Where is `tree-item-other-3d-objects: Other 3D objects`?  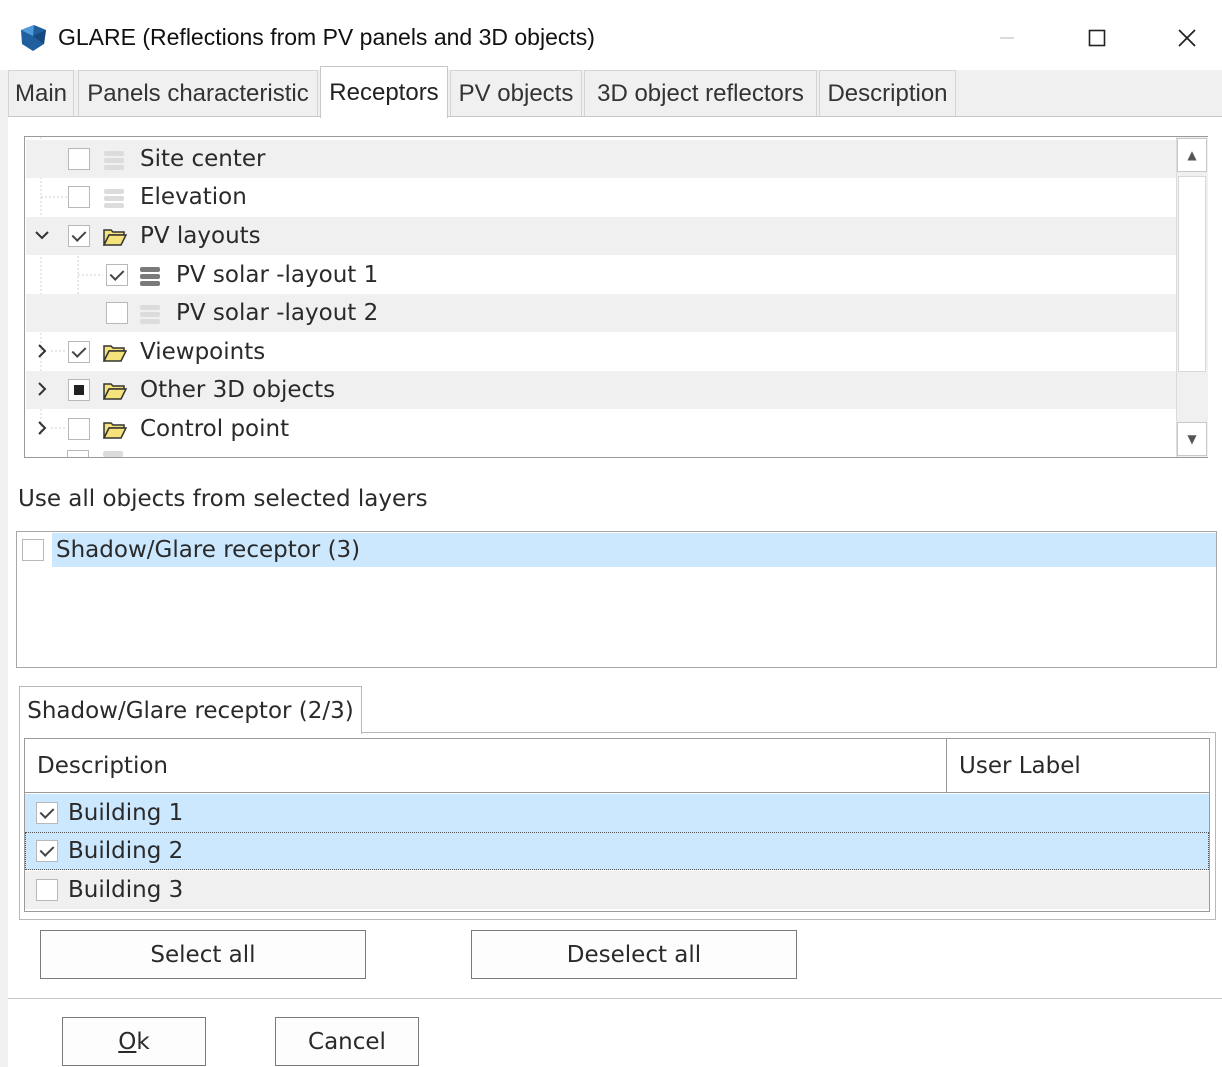 tree-item-other-3d-objects: Other 3D objects is located at coordinates (601, 390).